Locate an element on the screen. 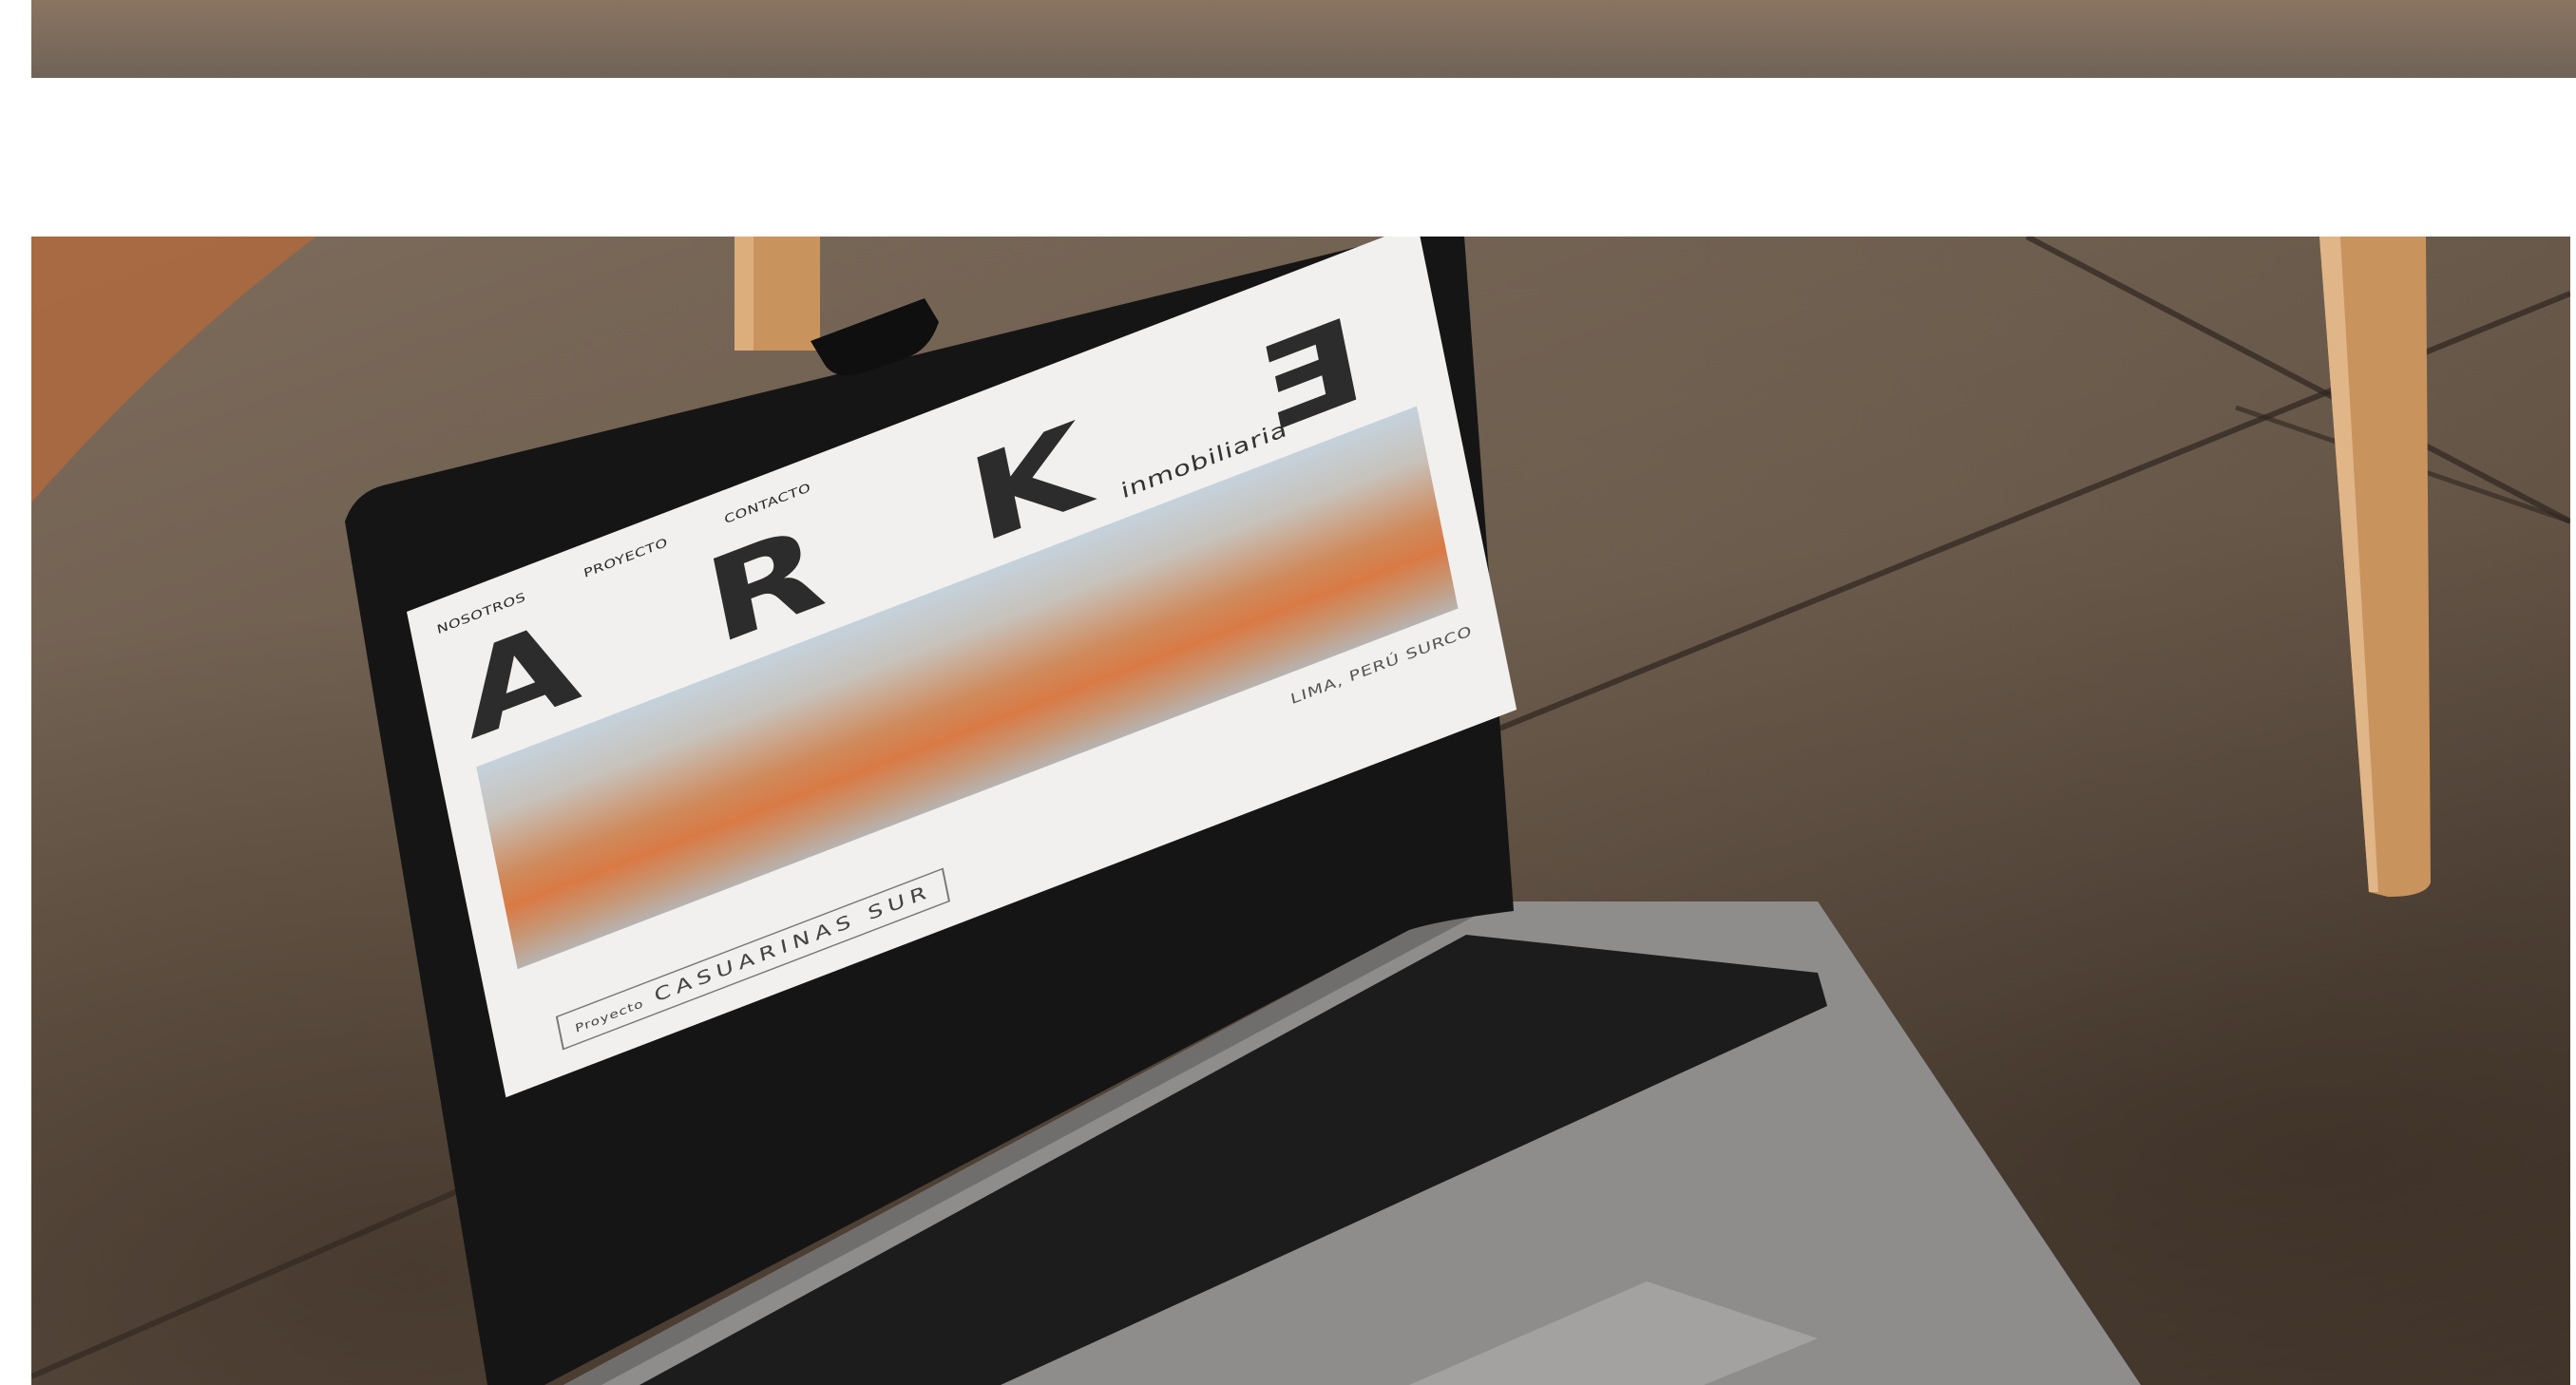  project-label: Proyecto is located at coordinates (609, 1015).